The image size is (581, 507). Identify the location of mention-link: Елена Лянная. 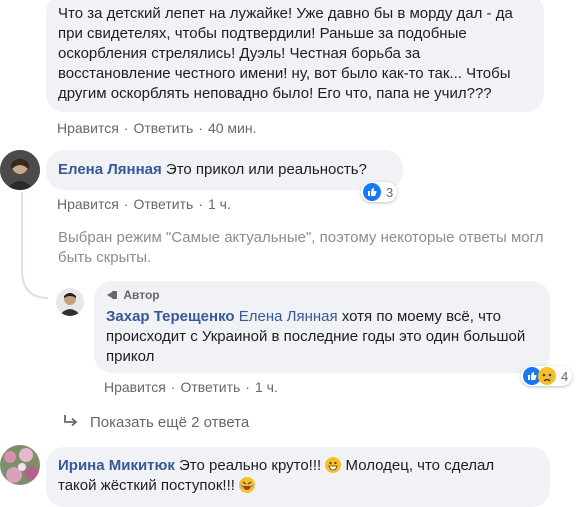
(288, 316).